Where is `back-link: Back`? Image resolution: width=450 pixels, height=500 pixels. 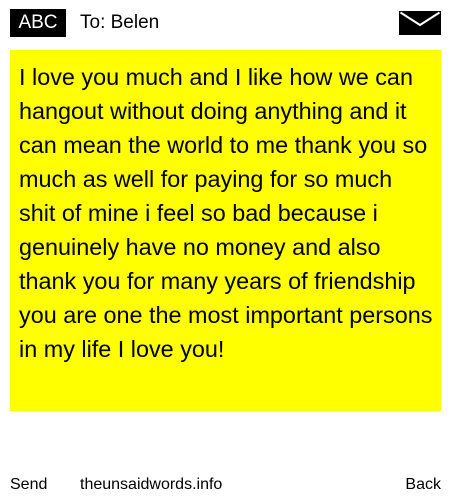 back-link: Back is located at coordinates (423, 485).